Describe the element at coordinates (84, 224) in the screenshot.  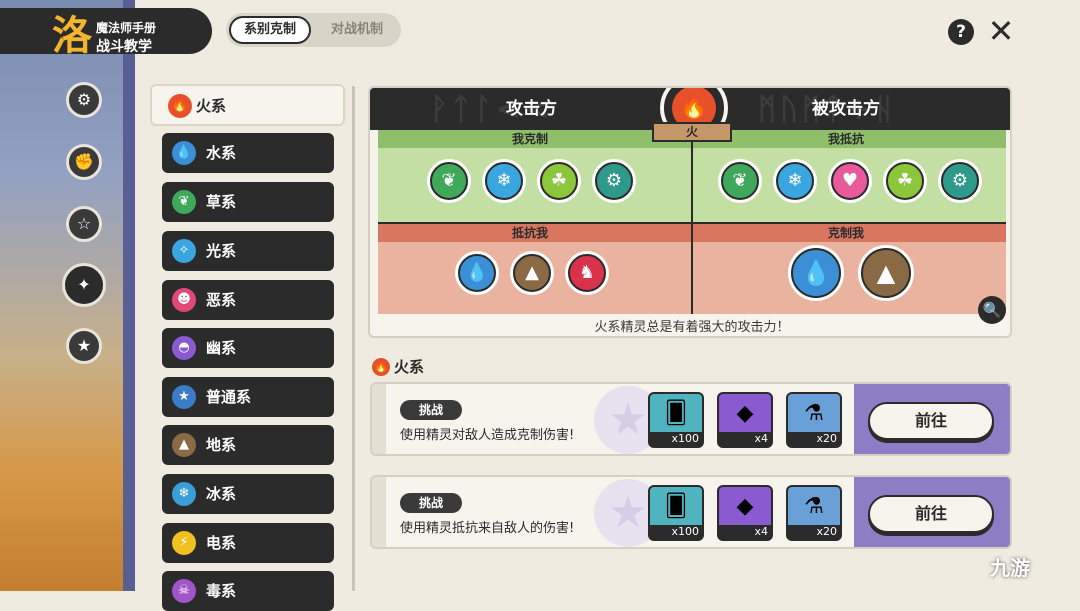
I see `star-pouch-icon: ☆` at that location.